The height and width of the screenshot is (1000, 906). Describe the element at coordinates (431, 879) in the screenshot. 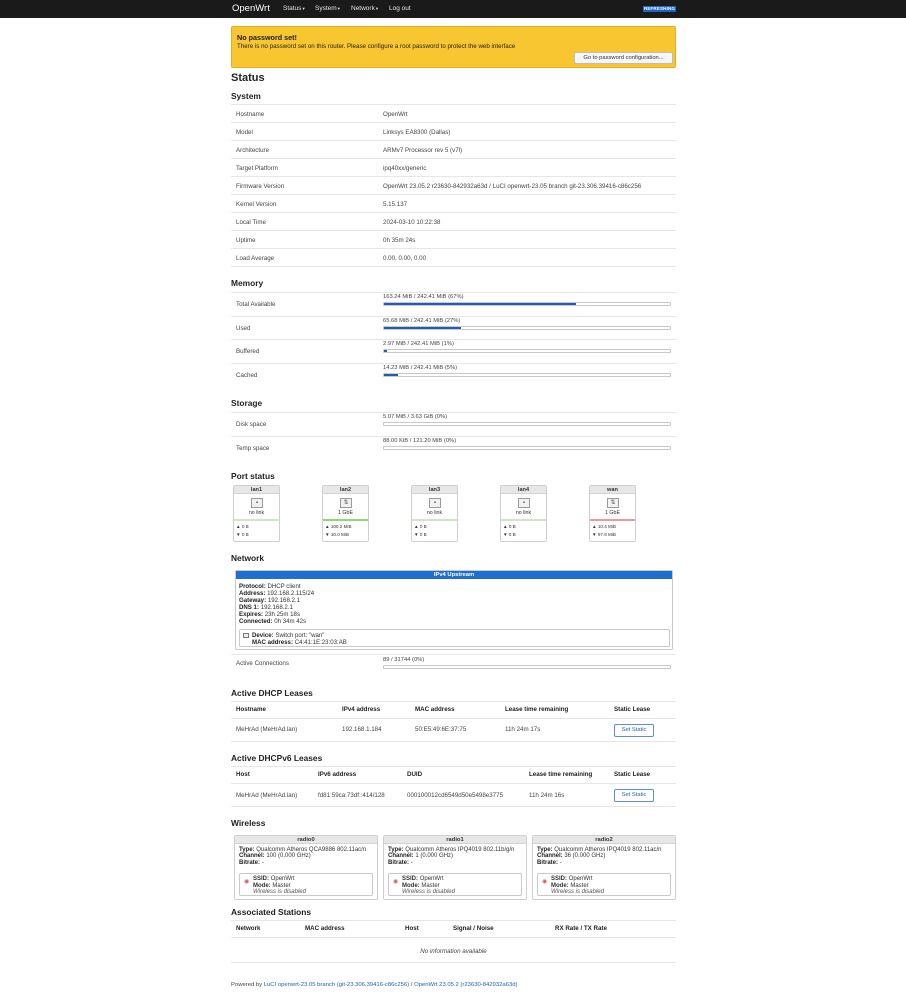

I see `ssid-value: OpenWrt` at that location.